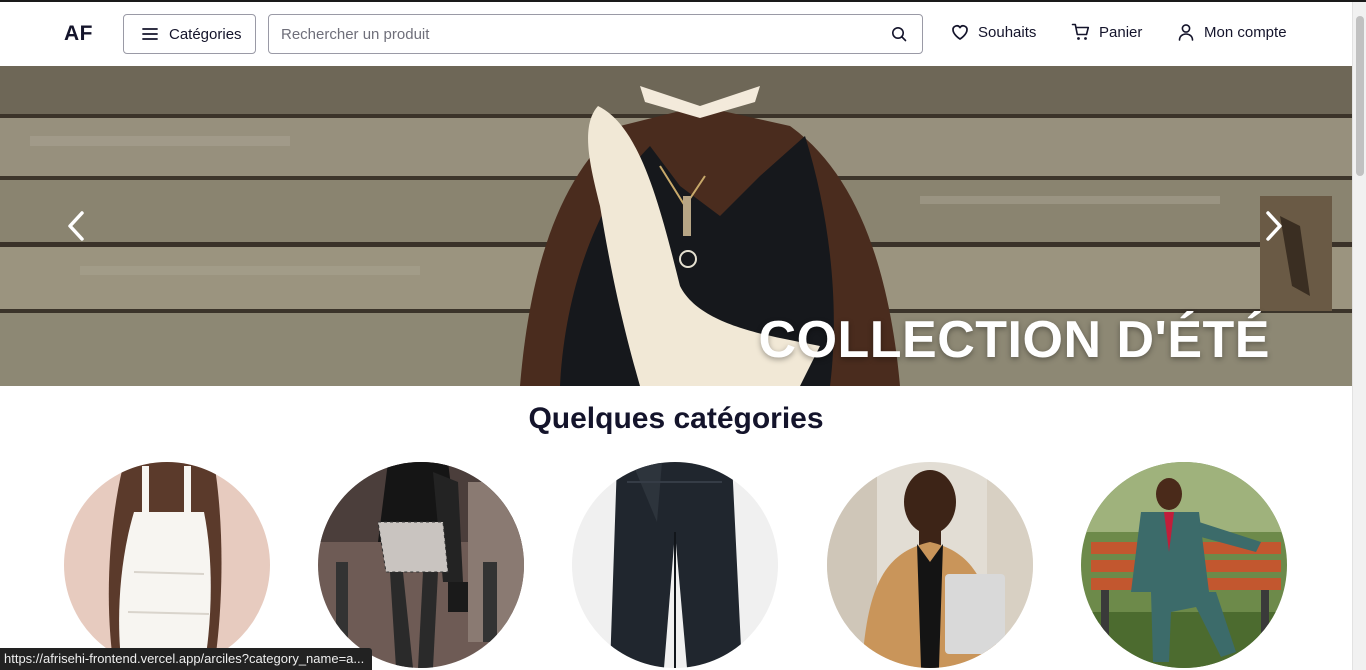  Describe the element at coordinates (1080, 31) in the screenshot. I see `cart-icon` at that location.